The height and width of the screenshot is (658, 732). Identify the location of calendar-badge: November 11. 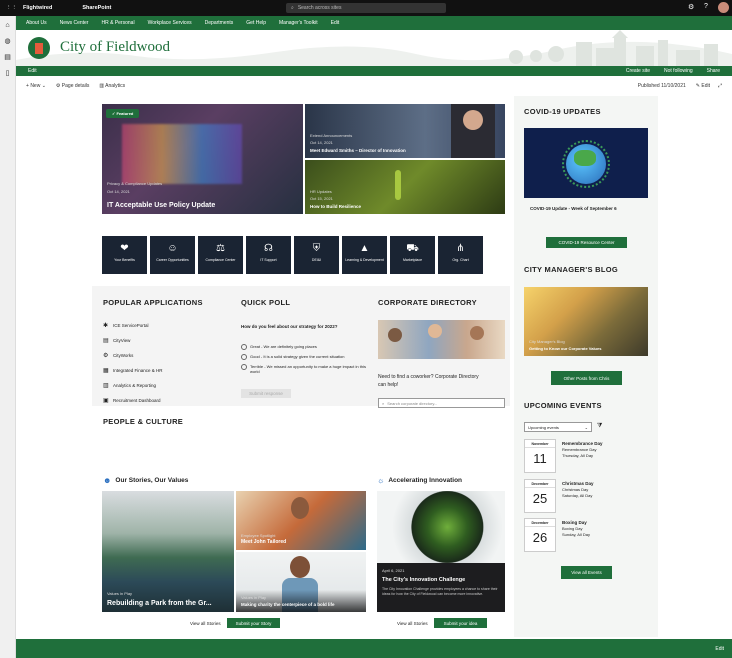
(540, 456).